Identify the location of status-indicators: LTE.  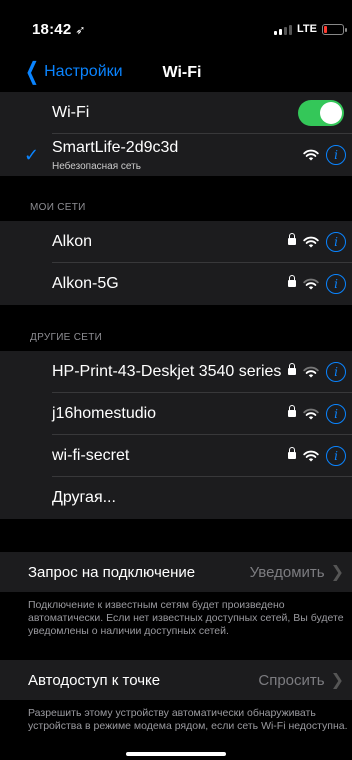
(310, 29).